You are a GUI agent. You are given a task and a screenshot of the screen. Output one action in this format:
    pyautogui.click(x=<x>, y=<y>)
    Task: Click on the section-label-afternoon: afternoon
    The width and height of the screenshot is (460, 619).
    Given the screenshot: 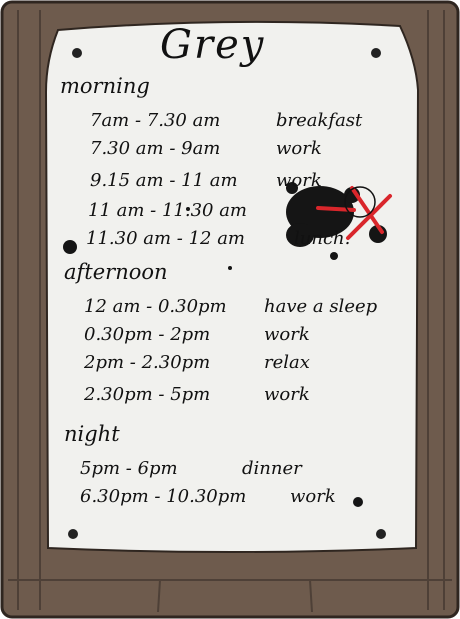 What is the action you would take?
    pyautogui.click(x=116, y=272)
    